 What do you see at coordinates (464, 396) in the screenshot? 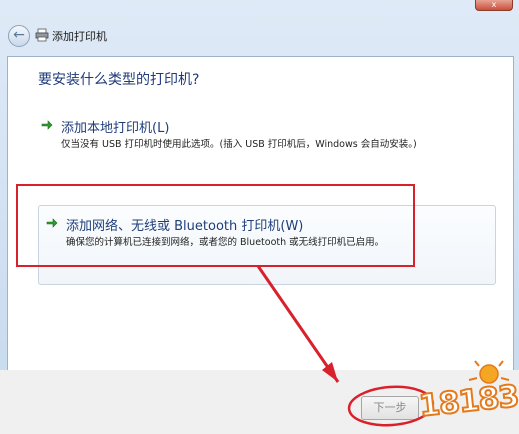
I see `watermark-logo: 18183` at bounding box center [464, 396].